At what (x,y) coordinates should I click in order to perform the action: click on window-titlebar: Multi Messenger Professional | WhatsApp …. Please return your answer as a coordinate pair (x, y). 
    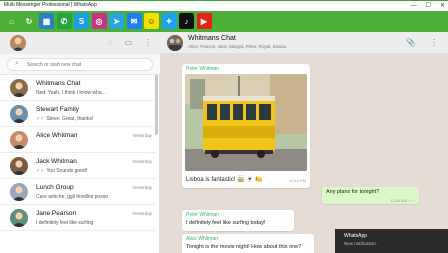
    Looking at the image, I should click on (224, 5).